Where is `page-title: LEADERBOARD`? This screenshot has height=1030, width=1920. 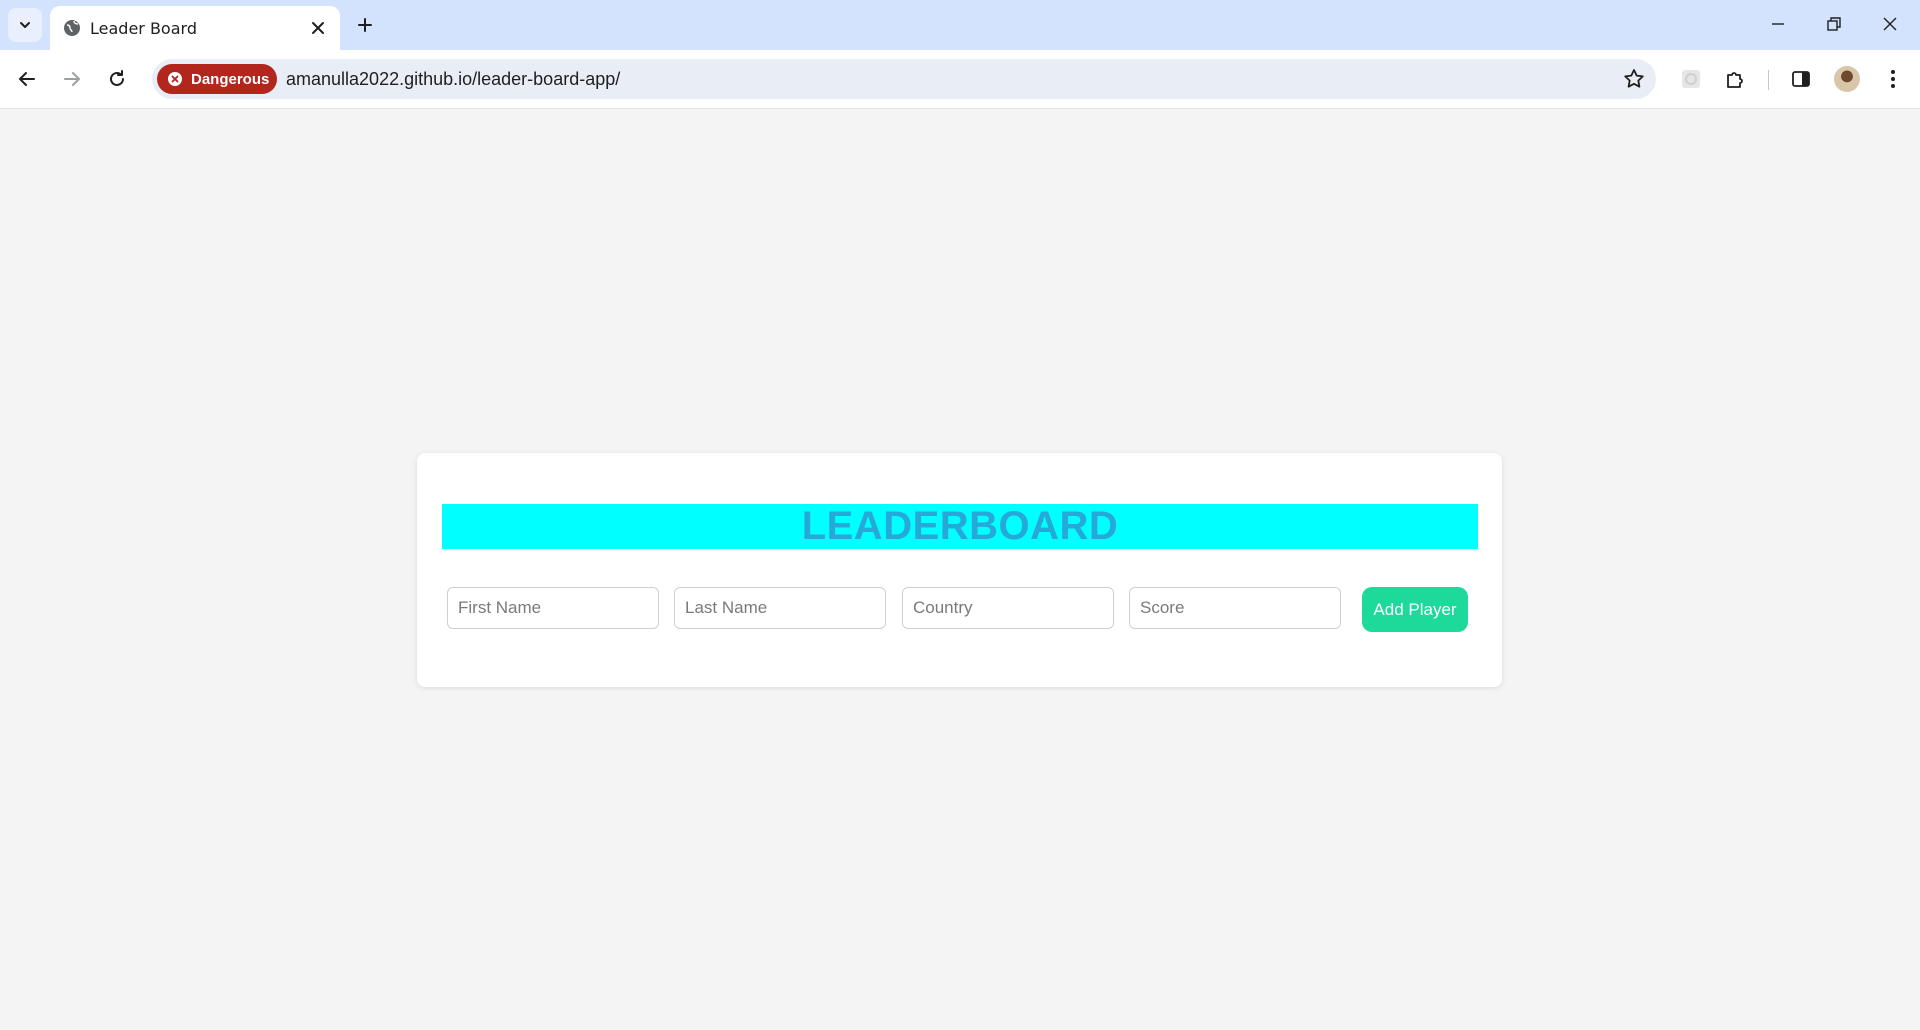
page-title: LEADERBOARD is located at coordinates (960, 526).